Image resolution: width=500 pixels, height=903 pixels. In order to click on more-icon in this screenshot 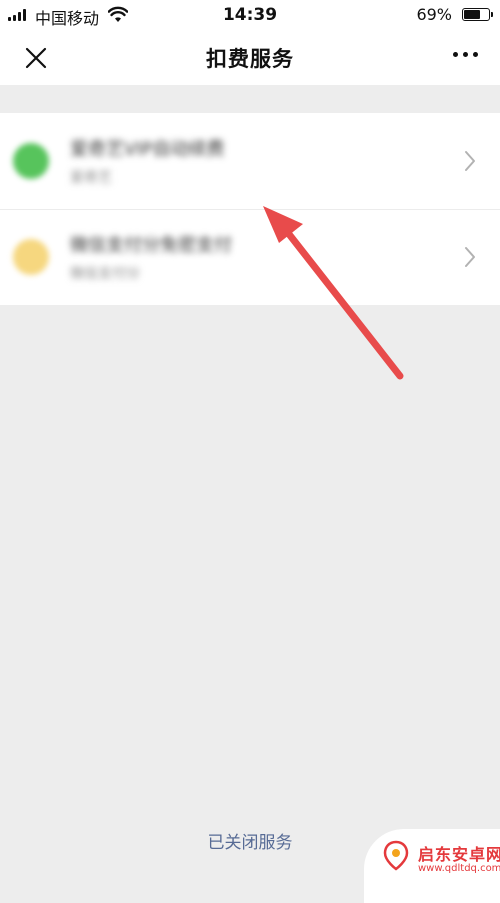, I will do `click(465, 54)`.